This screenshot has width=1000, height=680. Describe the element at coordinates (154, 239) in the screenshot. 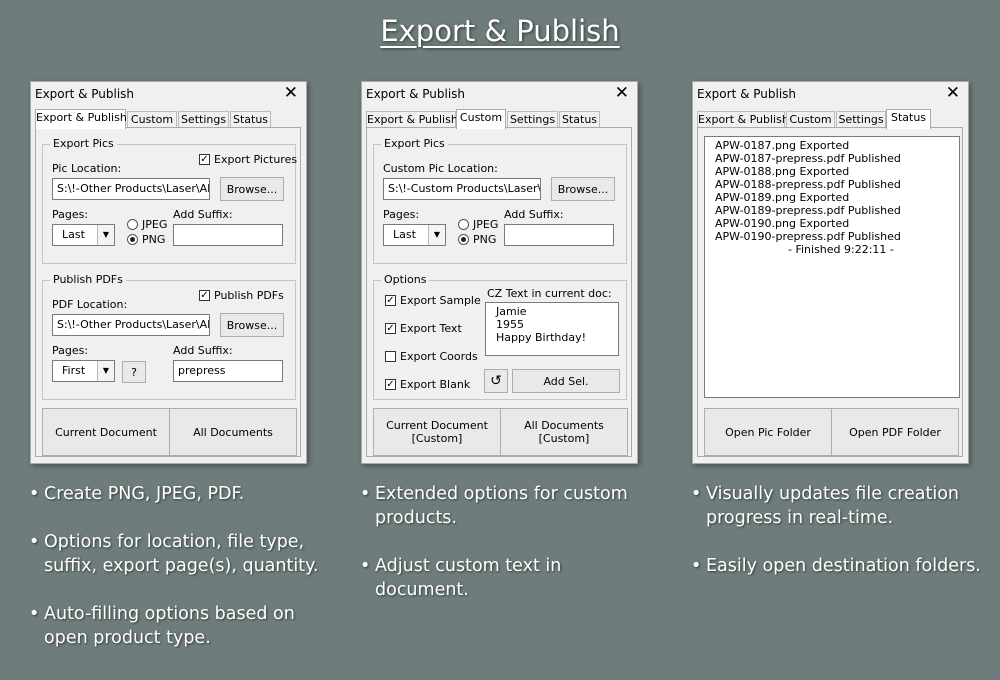

I see `png-label: PNG` at that location.